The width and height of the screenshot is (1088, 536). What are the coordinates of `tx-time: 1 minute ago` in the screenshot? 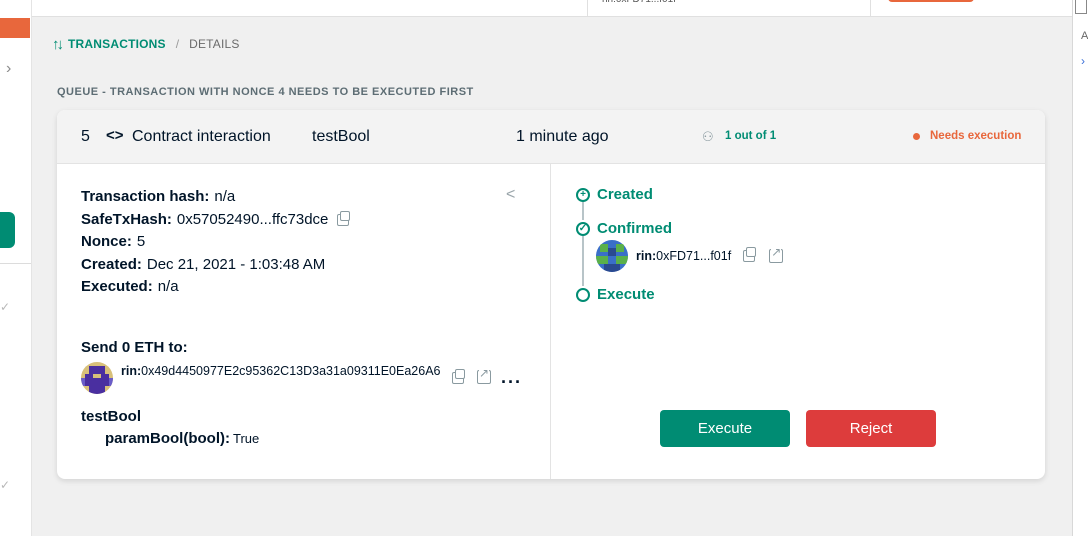 It's located at (562, 136).